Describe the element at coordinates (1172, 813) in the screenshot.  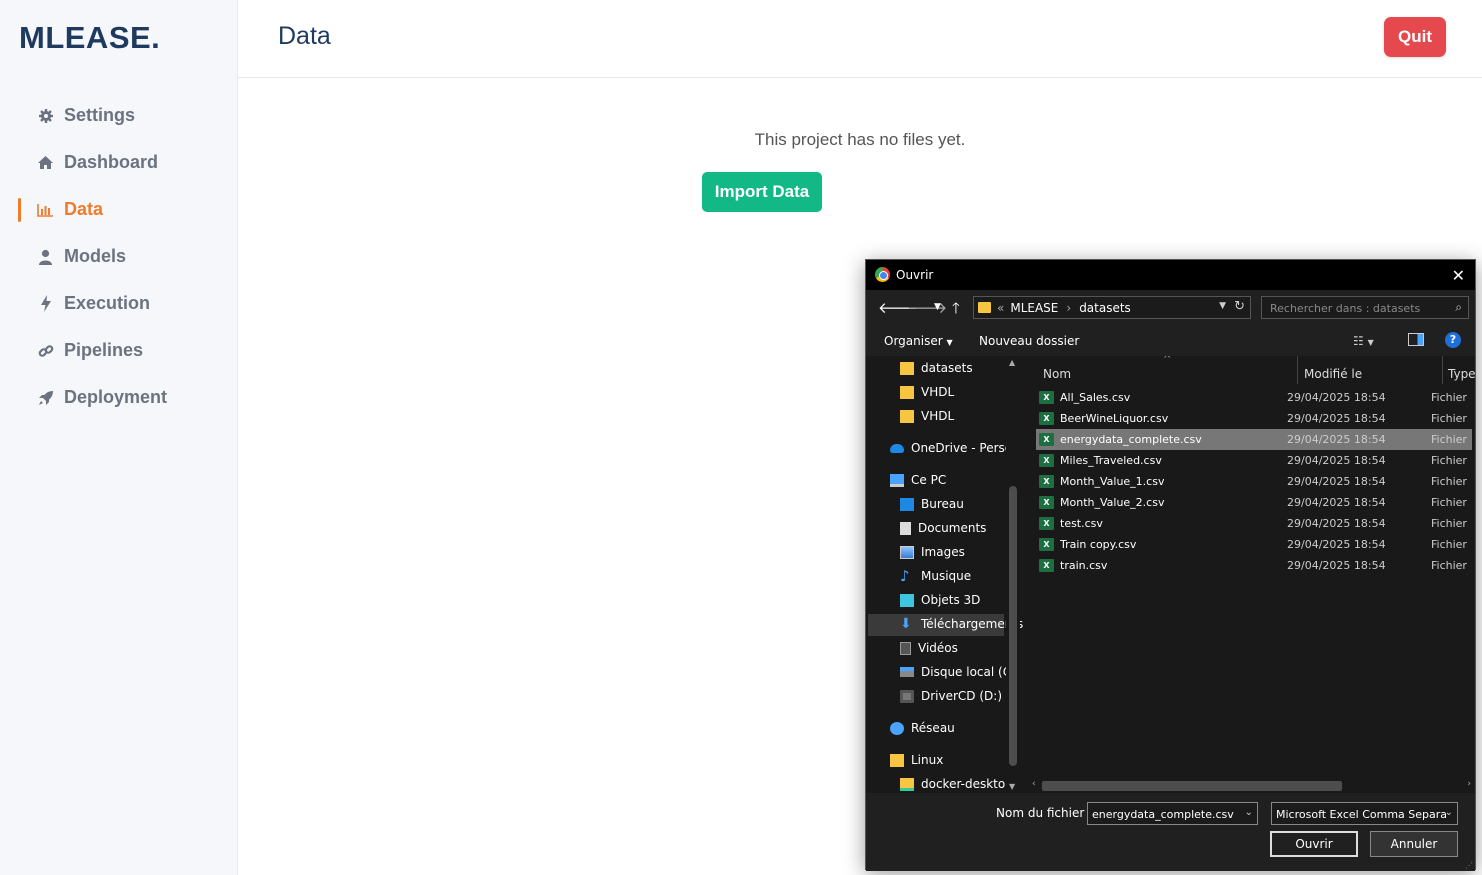
I see `filename-field: energydata_complete.csv ⌄` at that location.